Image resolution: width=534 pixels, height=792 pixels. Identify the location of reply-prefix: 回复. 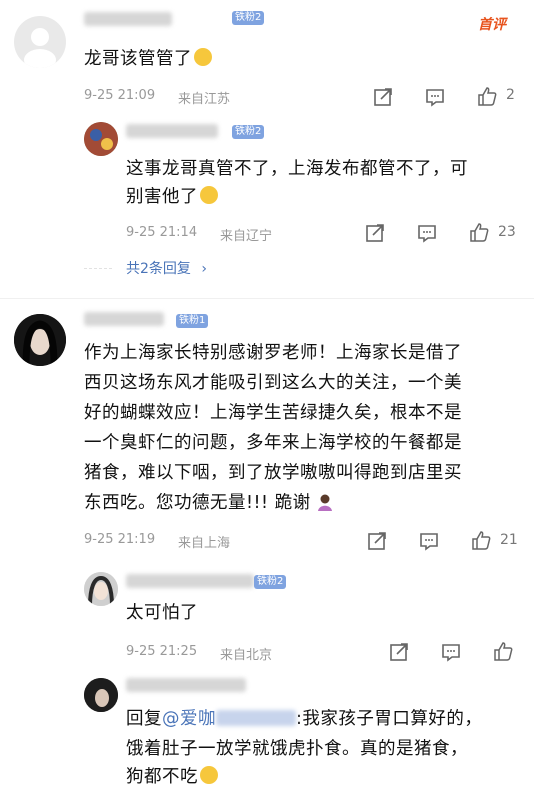
(144, 719).